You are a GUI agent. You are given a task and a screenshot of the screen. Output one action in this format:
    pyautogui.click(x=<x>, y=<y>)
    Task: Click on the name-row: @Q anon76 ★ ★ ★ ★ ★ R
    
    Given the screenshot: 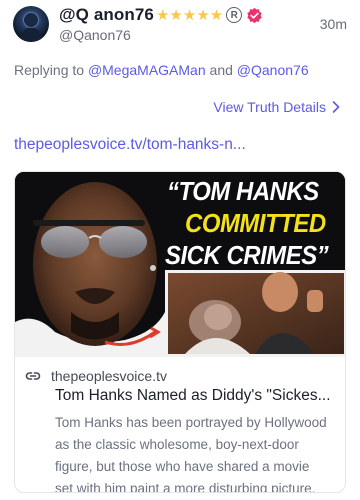 What is the action you would take?
    pyautogui.click(x=161, y=15)
    